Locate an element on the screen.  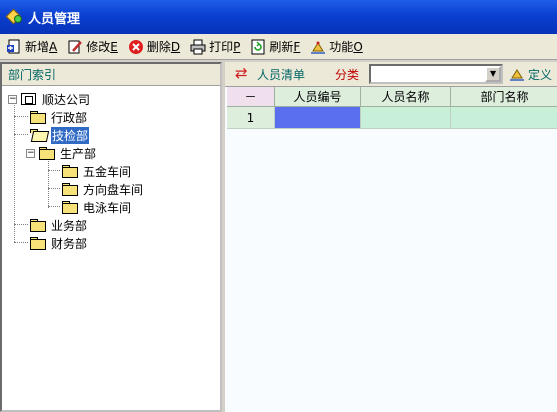
tree-item-electrophoresis-workshop: 电泳车间 is located at coordinates (96, 207).